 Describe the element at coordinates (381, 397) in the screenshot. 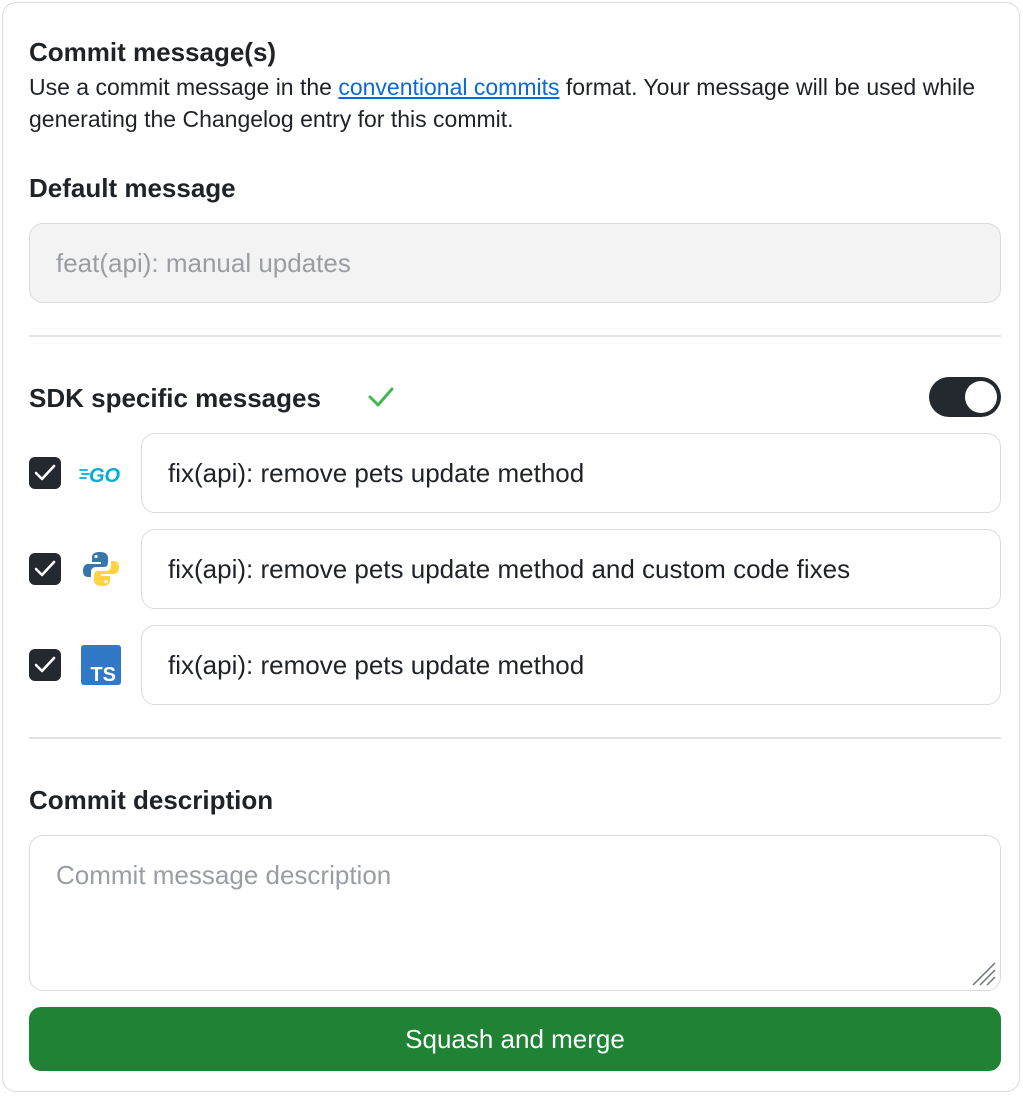

I see `check-icon` at that location.